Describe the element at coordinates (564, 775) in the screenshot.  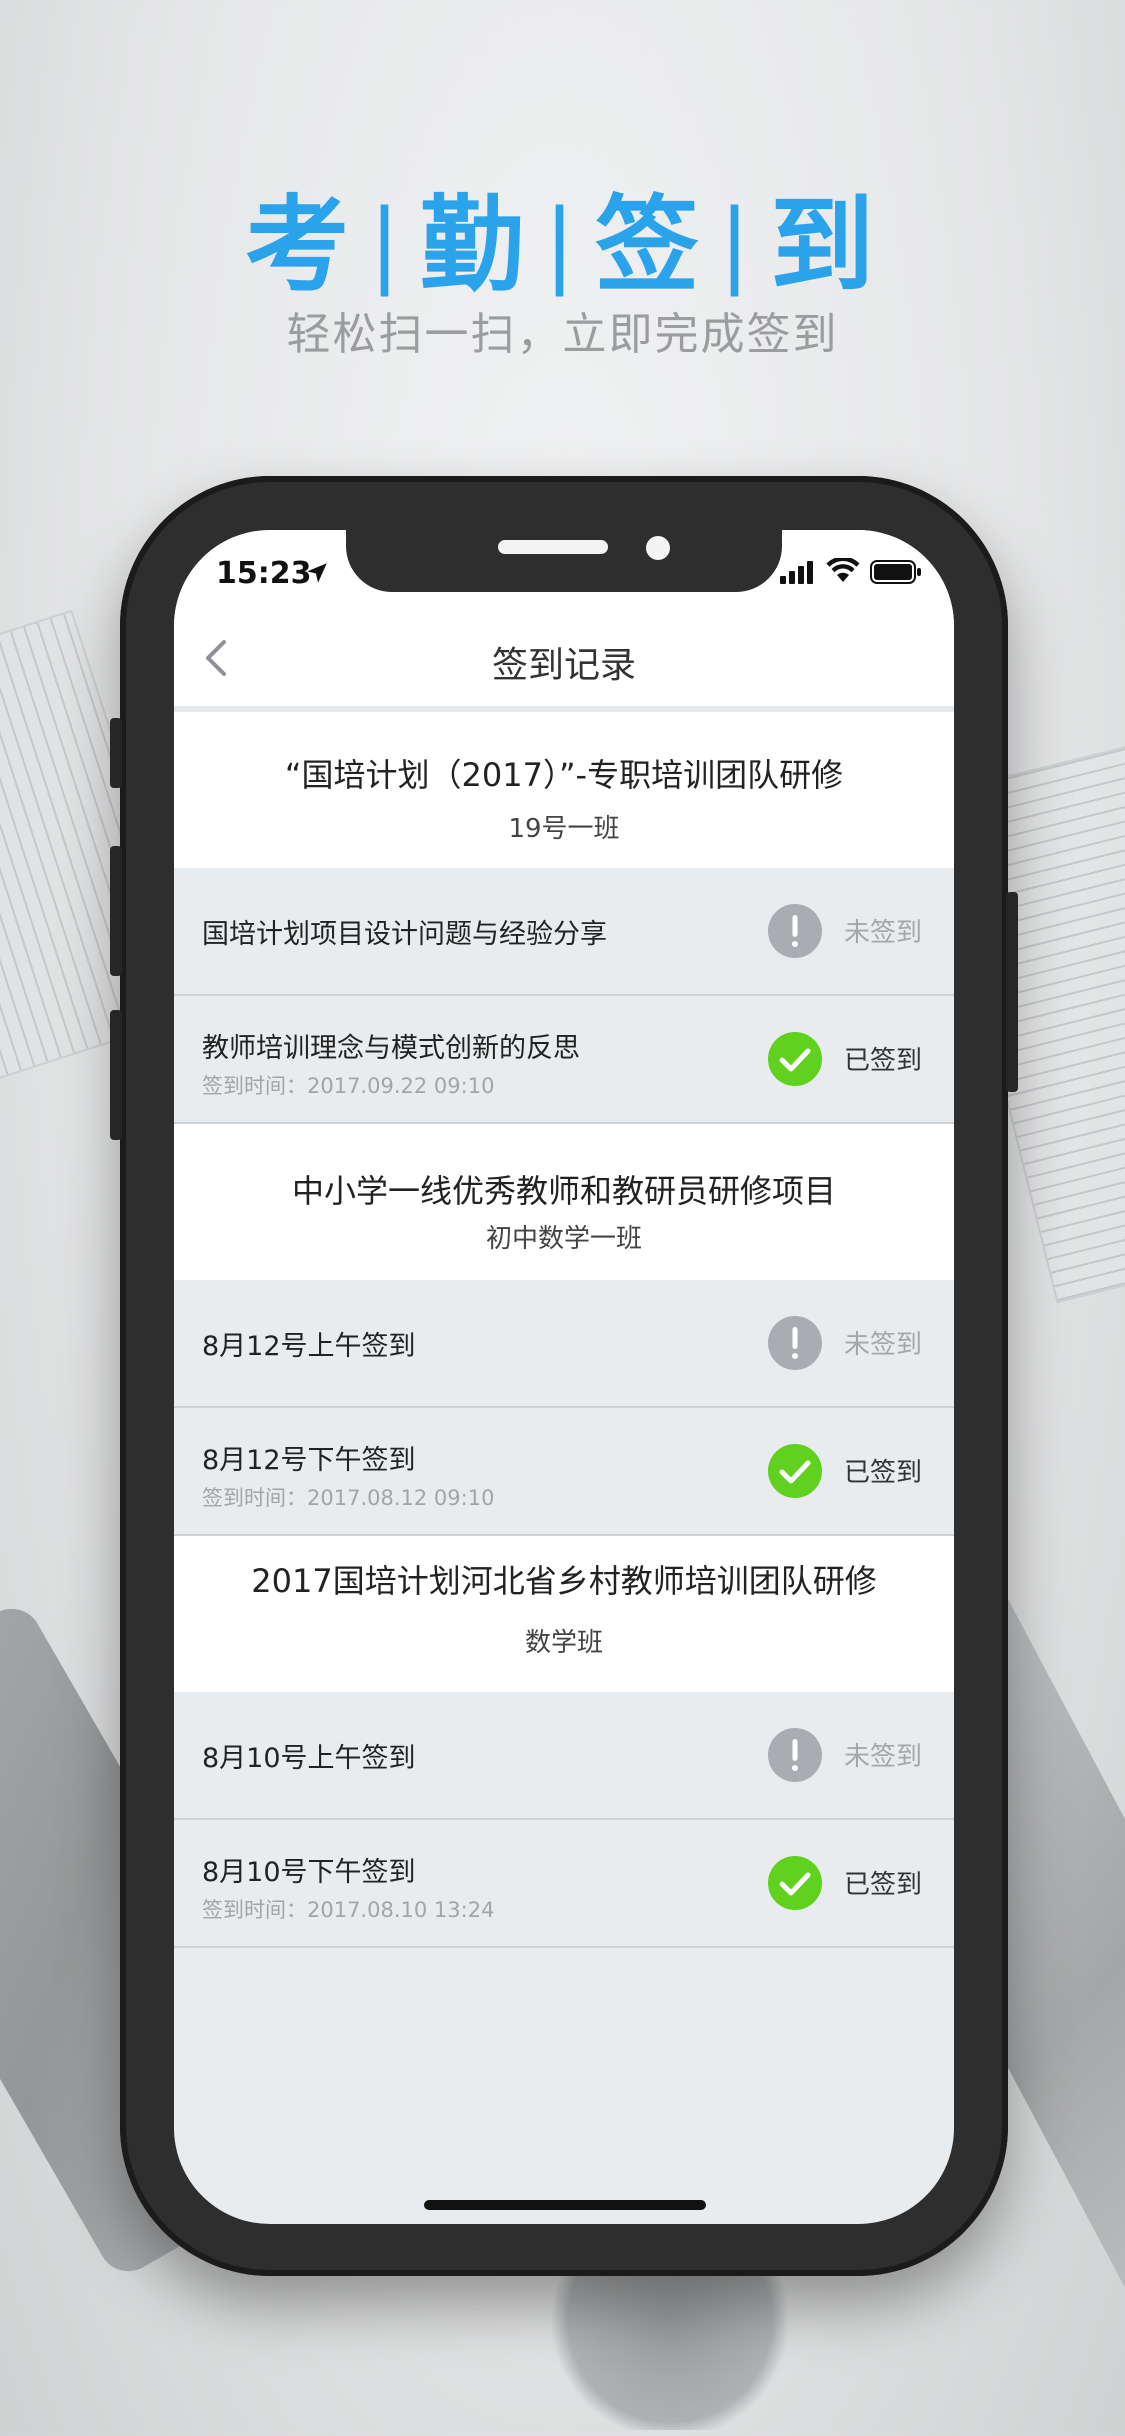
I see `project-title: “国培计划（2017）”-专职培训团队研修` at that location.